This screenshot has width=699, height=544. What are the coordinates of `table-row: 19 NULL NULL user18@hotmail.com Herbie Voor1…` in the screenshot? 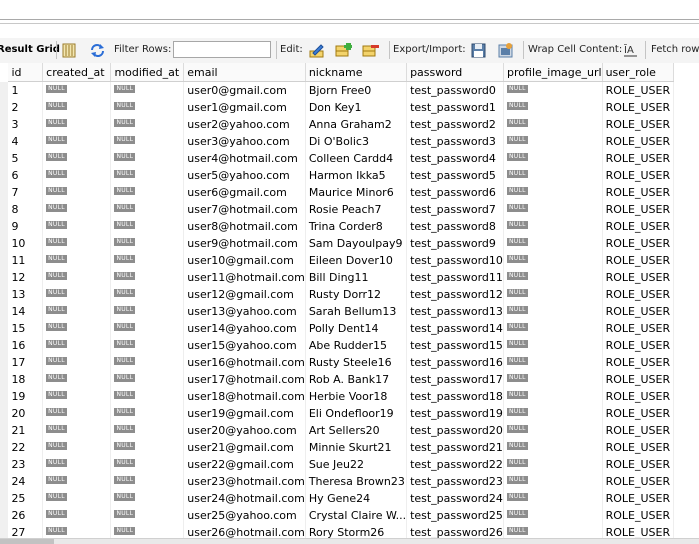 It's located at (349, 396).